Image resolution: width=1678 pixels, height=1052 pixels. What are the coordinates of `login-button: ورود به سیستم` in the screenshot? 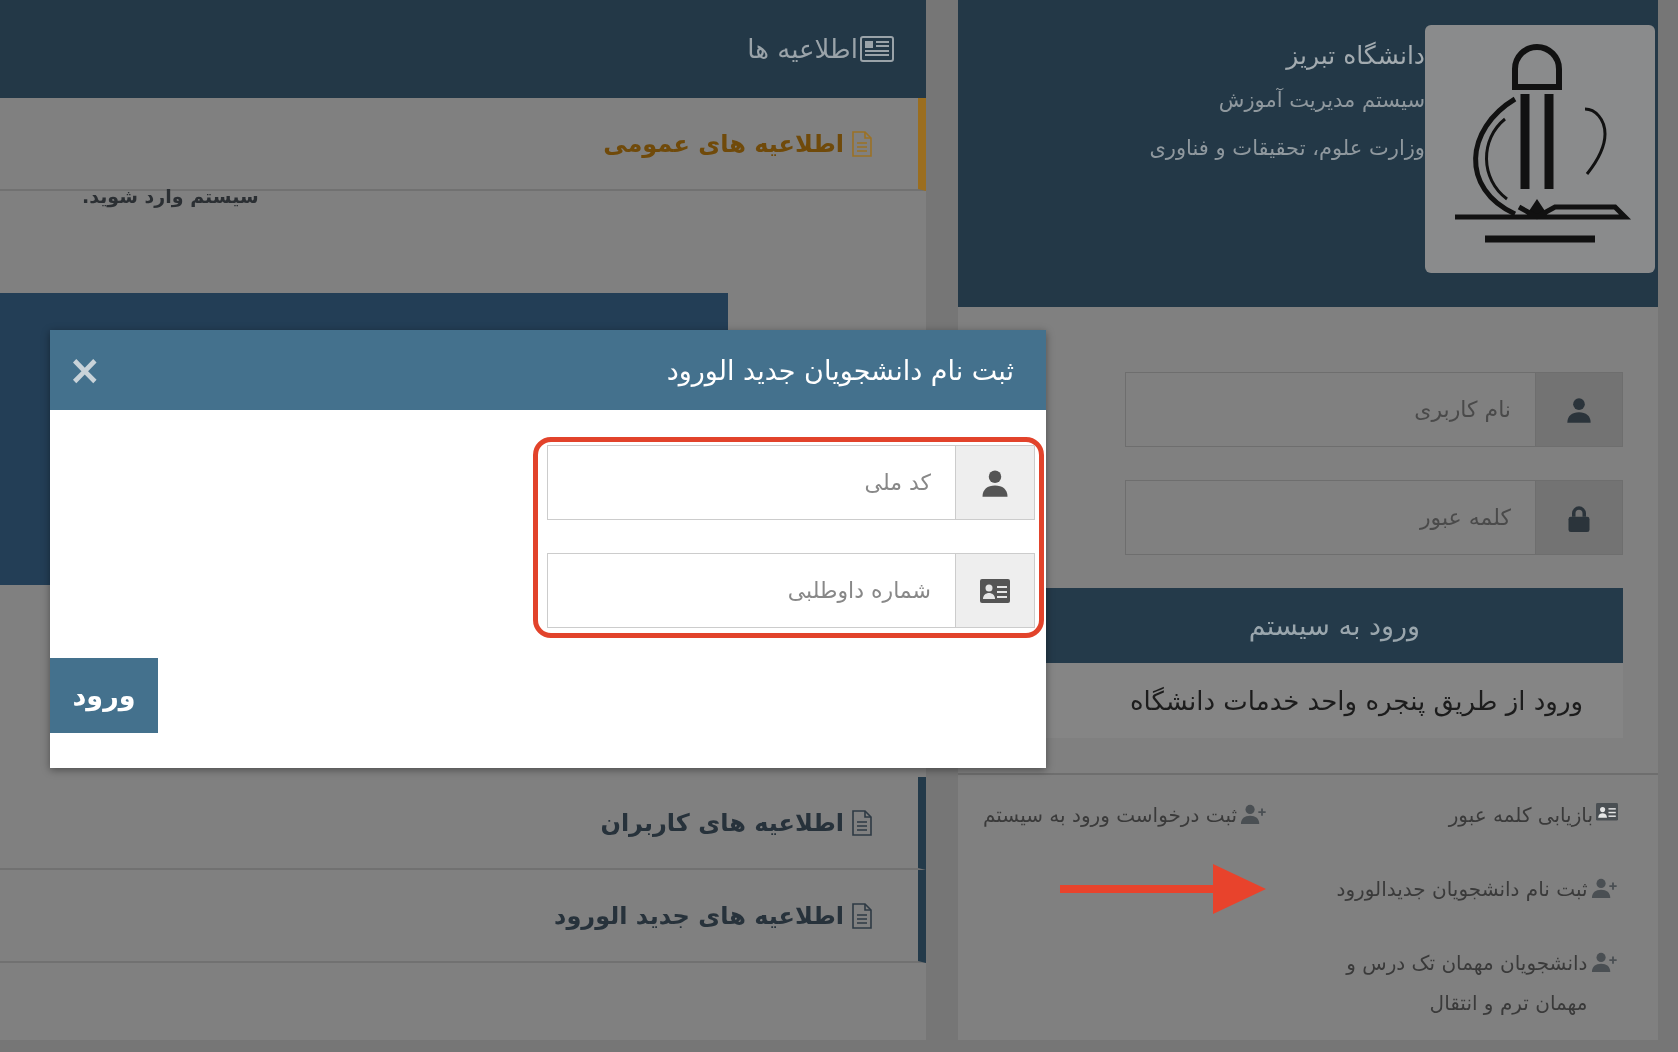 It's located at (1334, 625).